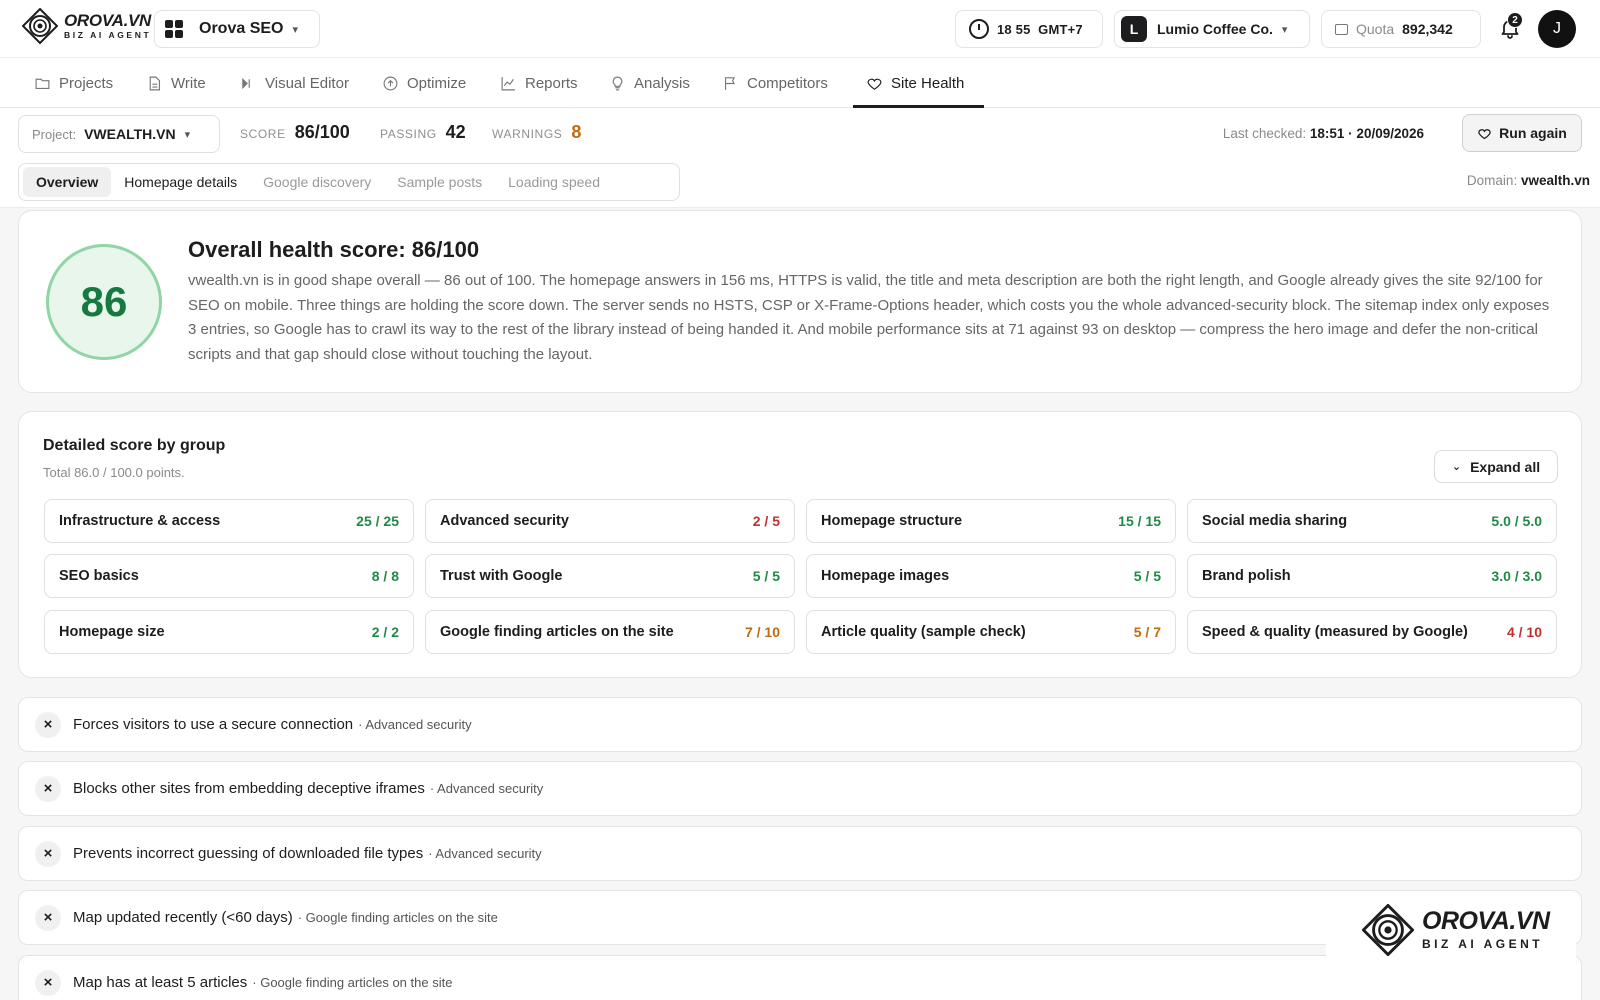  I want to click on org-name: Lumio Coffee Co., so click(1215, 29).